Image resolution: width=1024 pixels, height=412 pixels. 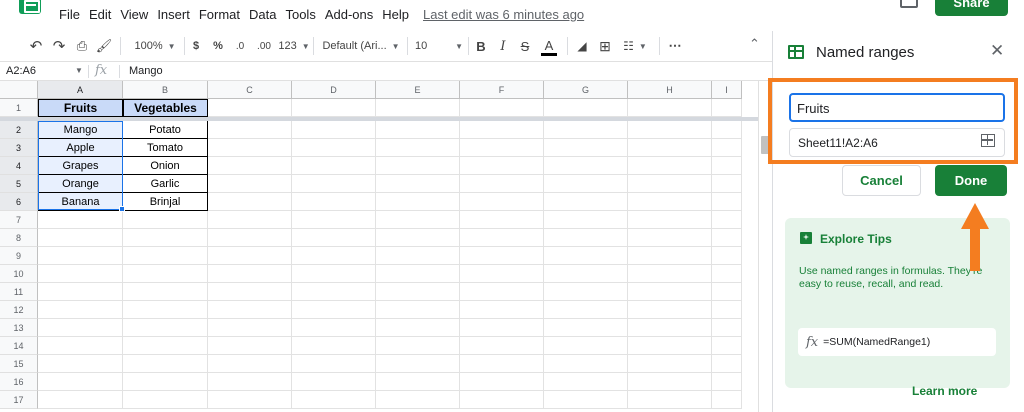 What do you see at coordinates (250, 238) in the screenshot?
I see `cell-c8` at bounding box center [250, 238].